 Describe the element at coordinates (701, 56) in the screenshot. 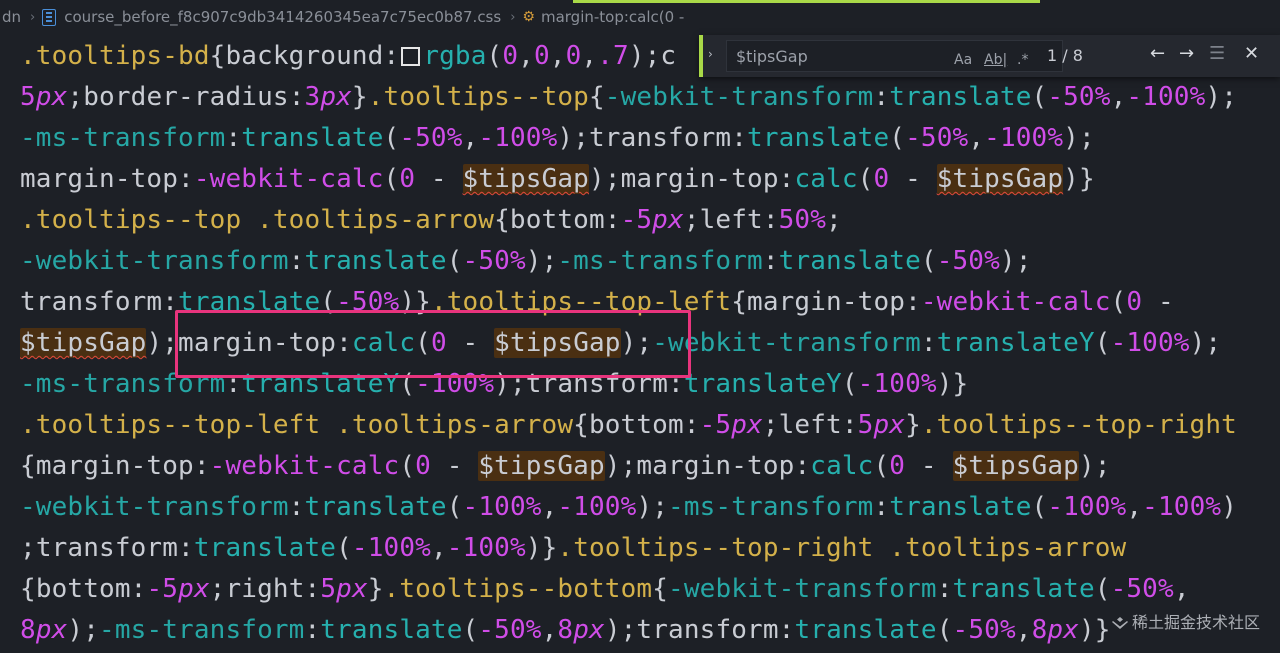

I see `find-widget-edge` at that location.